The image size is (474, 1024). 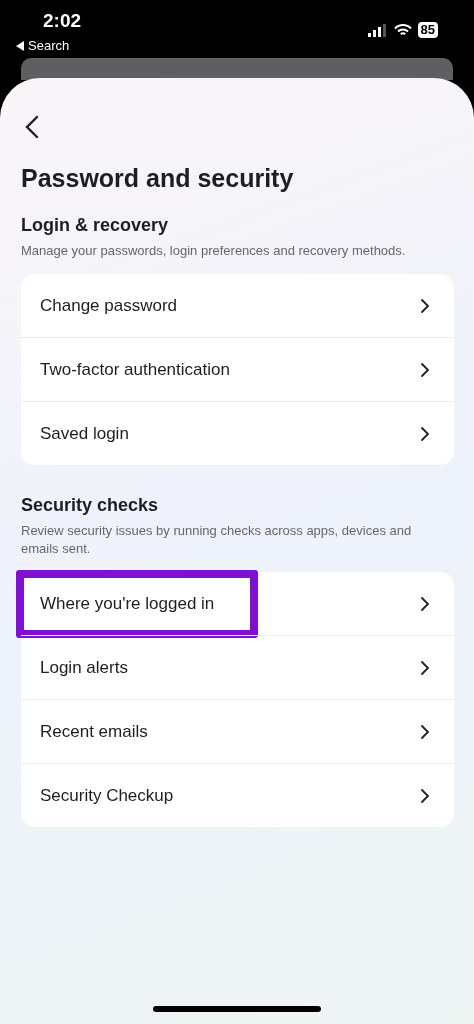 I want to click on signal-icon, so click(x=377, y=30).